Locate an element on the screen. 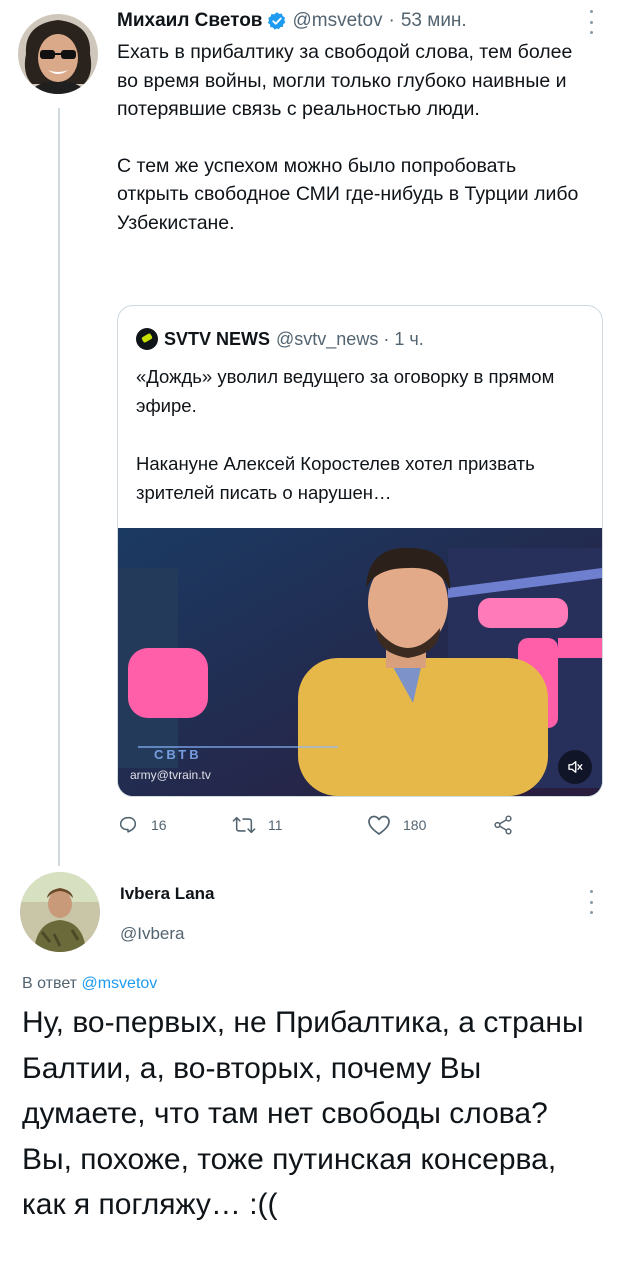  reply-author-avatar is located at coordinates (60, 912).